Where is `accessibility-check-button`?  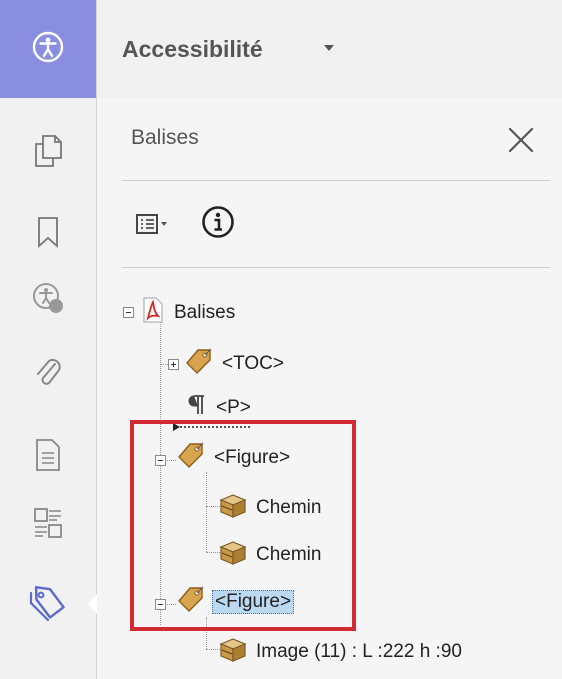
accessibility-check-button is located at coordinates (48, 300).